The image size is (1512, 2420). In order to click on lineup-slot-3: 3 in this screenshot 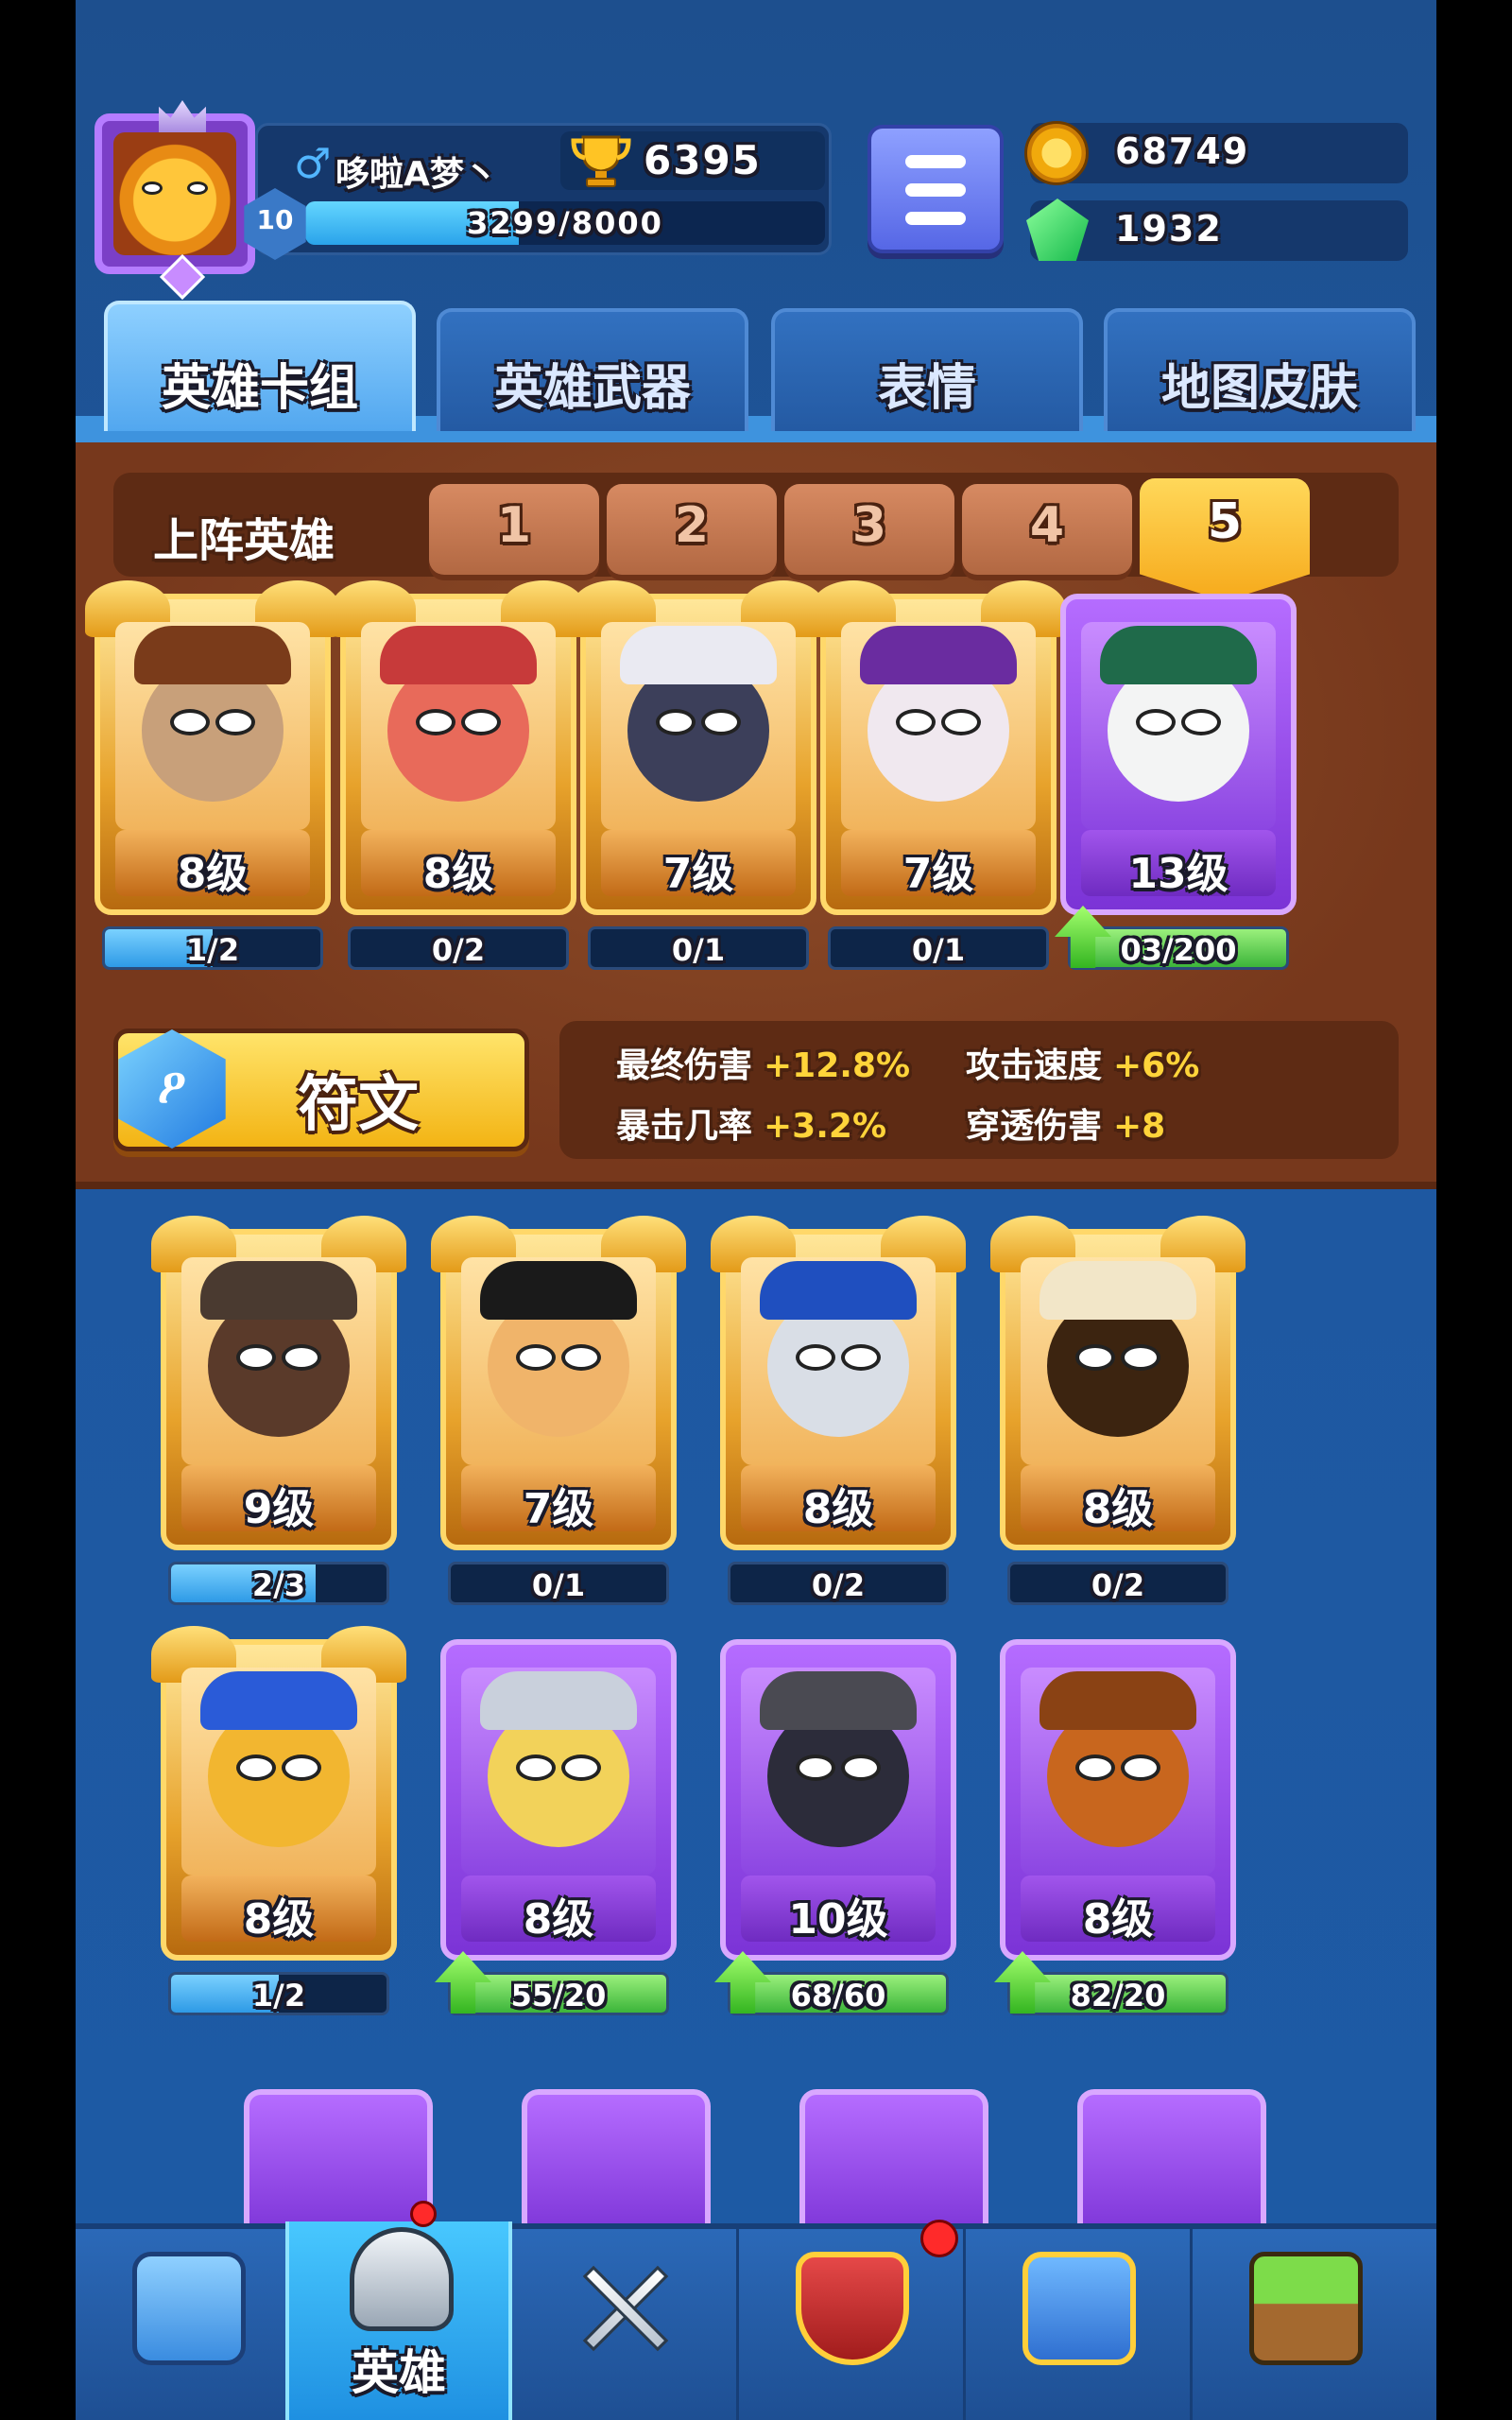, I will do `click(869, 529)`.